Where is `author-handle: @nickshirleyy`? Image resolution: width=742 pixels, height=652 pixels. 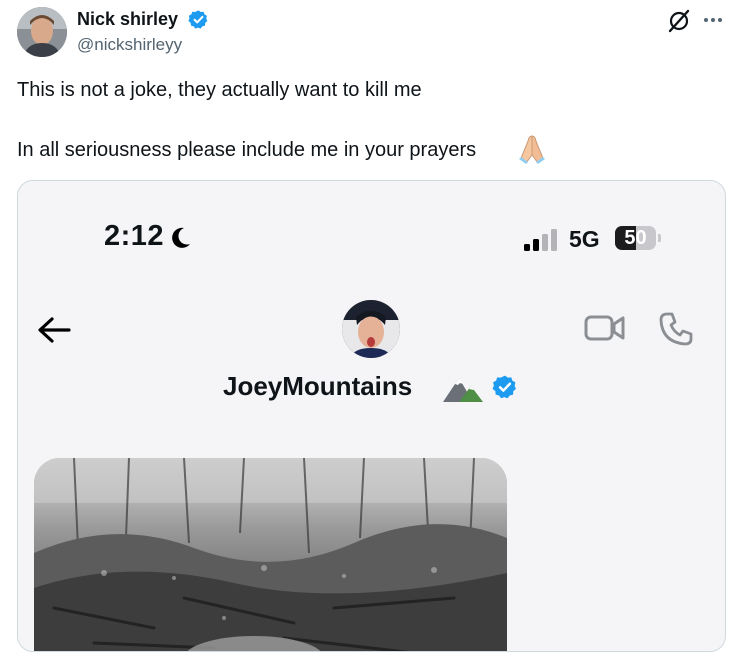
author-handle: @nickshirleyy is located at coordinates (129, 45).